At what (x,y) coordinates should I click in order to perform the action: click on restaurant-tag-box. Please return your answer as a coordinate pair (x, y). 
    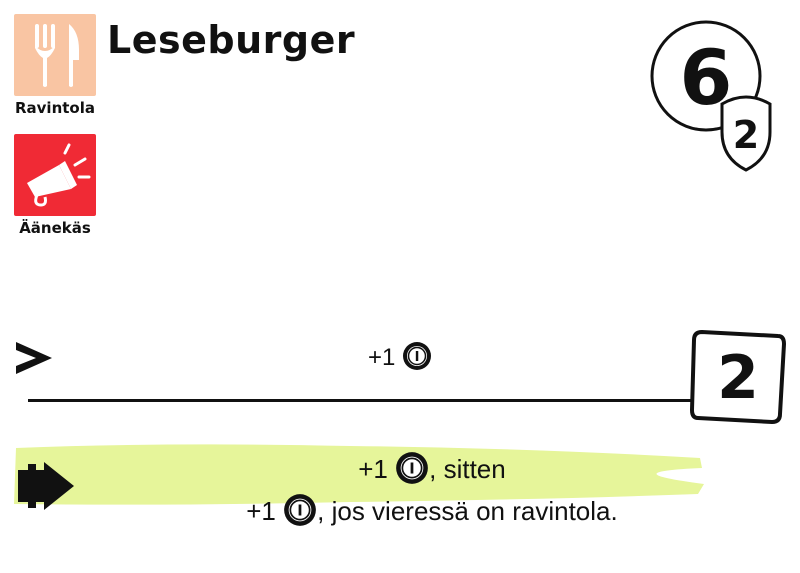
    Looking at the image, I should click on (55, 55).